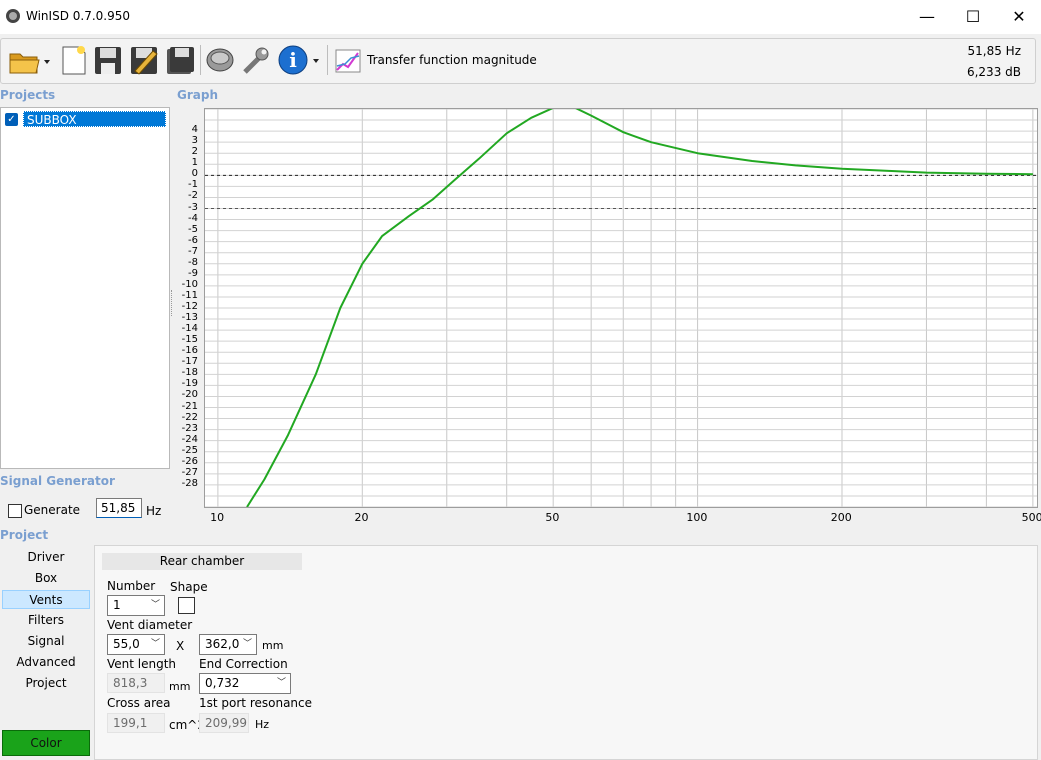 This screenshot has width=1041, height=760. Describe the element at coordinates (1031, 517) in the screenshot. I see `x-tick-label: 500` at that location.